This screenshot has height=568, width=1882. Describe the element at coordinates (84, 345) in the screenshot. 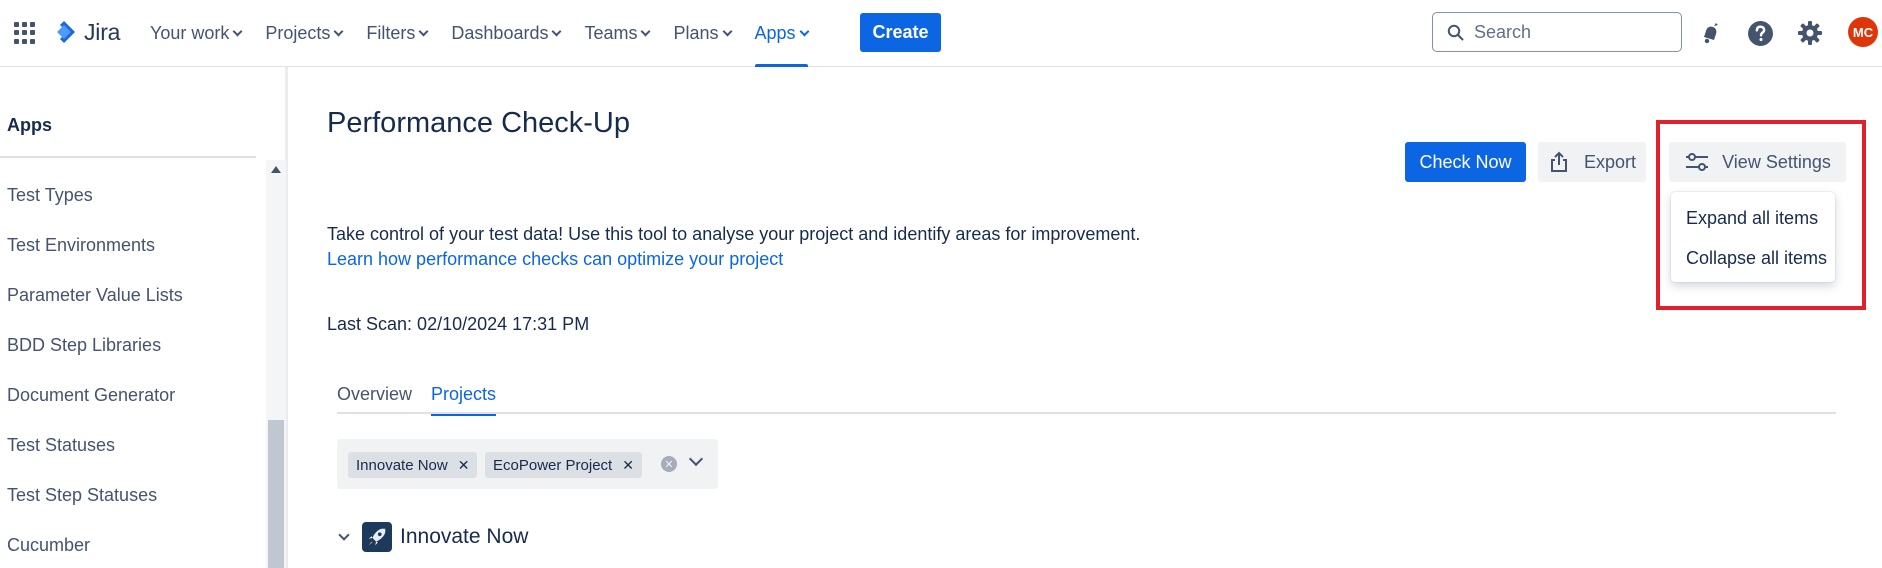

I see `sidebar-item-bdd-step-libraries: BDD Step Libraries` at that location.